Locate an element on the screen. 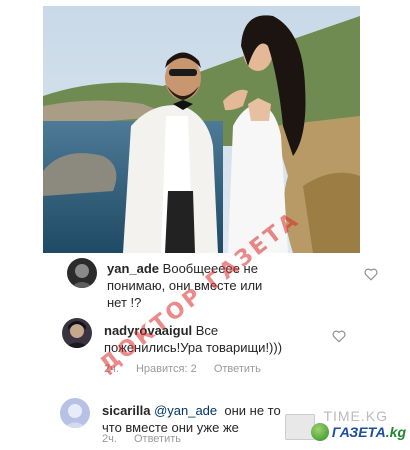 This screenshot has height=450, width=410. brand-gazeta-suffix: .kg is located at coordinates (395, 432).